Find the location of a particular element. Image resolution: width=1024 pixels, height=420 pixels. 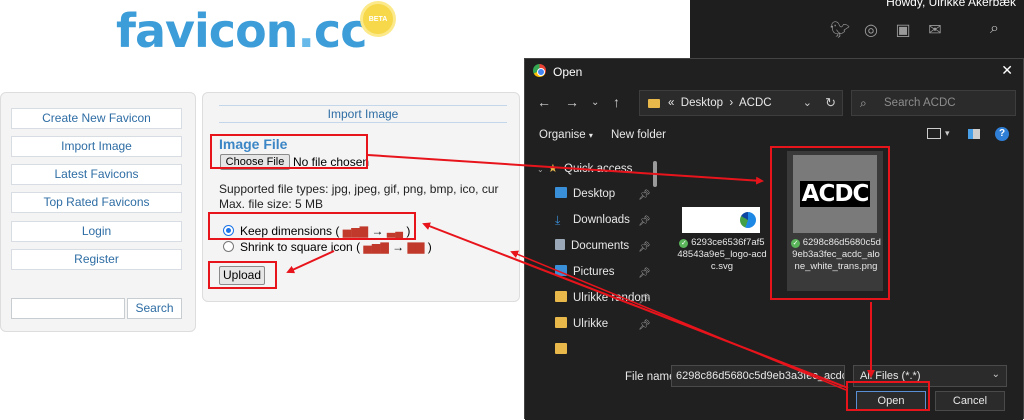

tree-item-pictures: Pictures is located at coordinates (585, 271).